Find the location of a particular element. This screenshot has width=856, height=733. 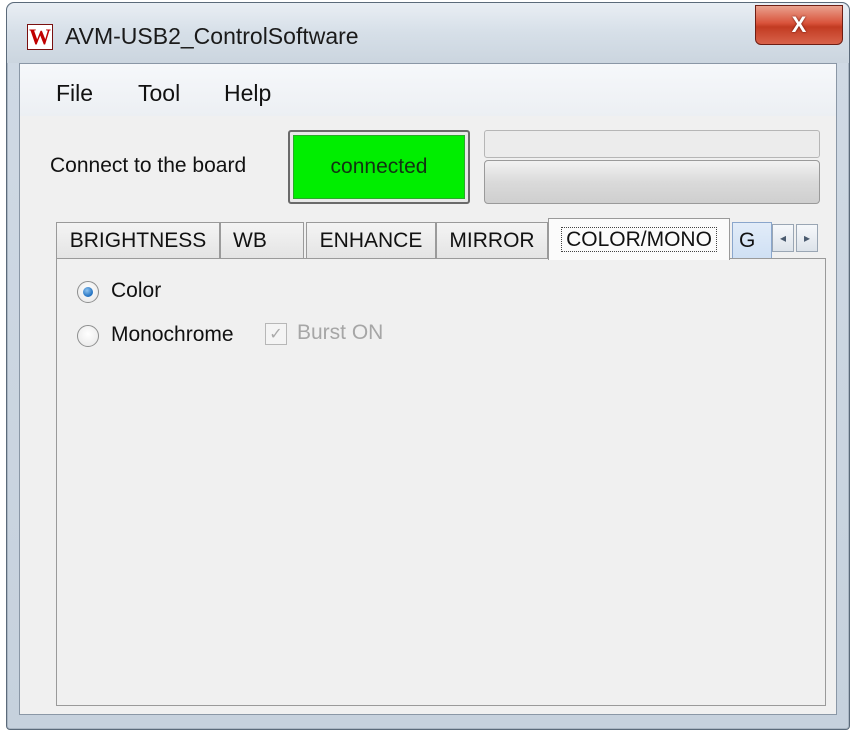

menu-tool: Tool is located at coordinates (159, 93).